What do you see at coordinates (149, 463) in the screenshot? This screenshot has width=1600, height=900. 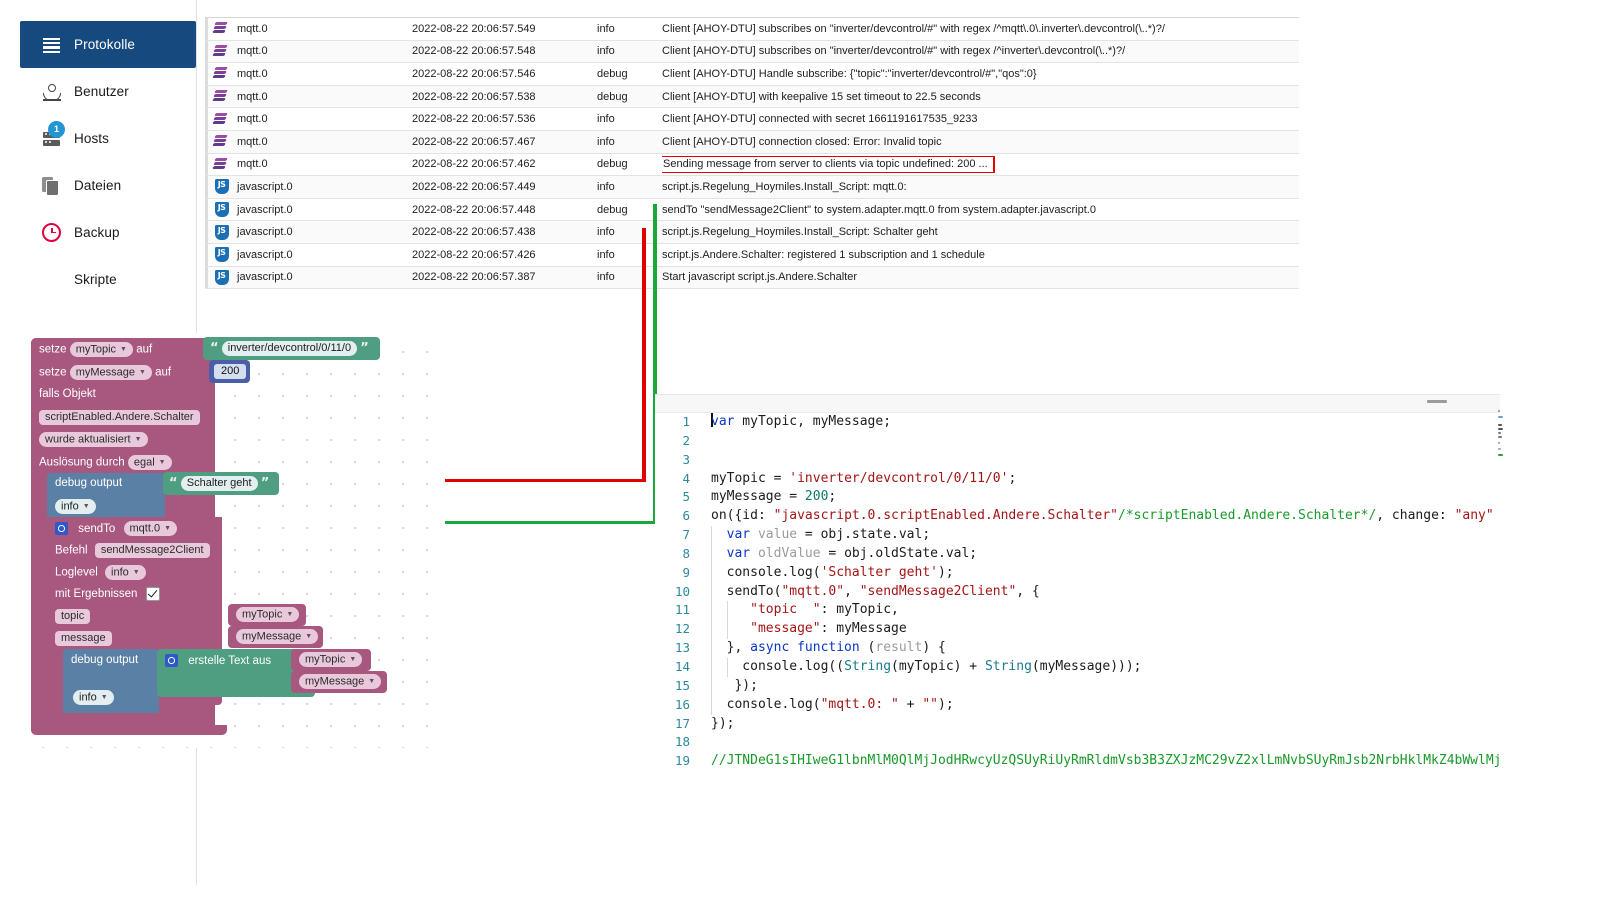 I see `block-source-dropdown: egal ▼` at bounding box center [149, 463].